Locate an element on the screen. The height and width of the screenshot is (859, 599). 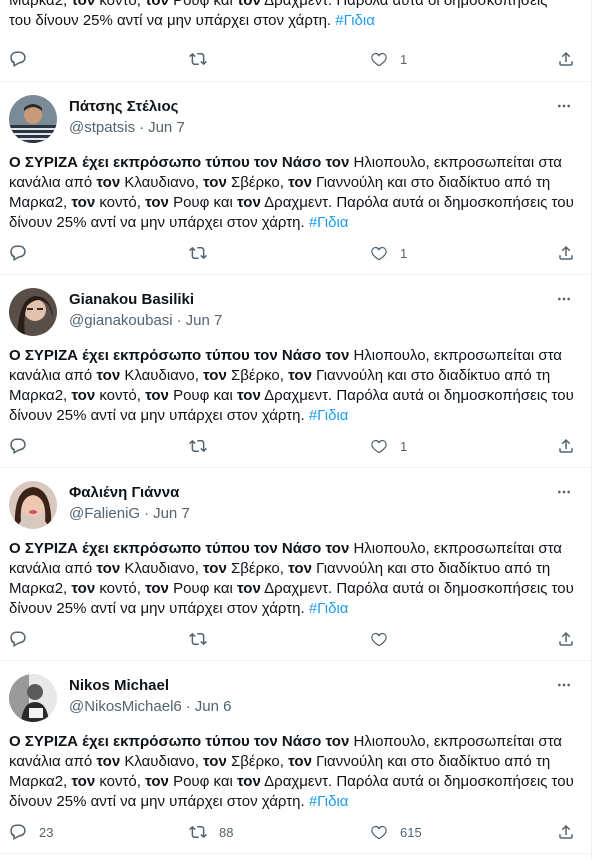
handle: @NikosMichael6 is located at coordinates (125, 706).